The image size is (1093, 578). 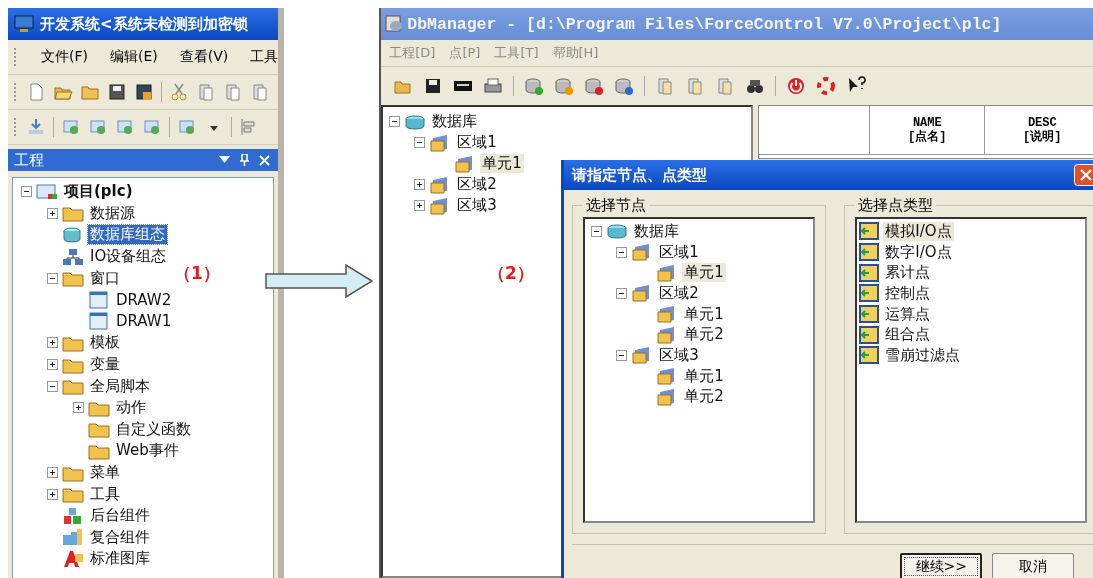 What do you see at coordinates (640, 175) in the screenshot?
I see `dialog-title: 请指定节点、点类型` at bounding box center [640, 175].